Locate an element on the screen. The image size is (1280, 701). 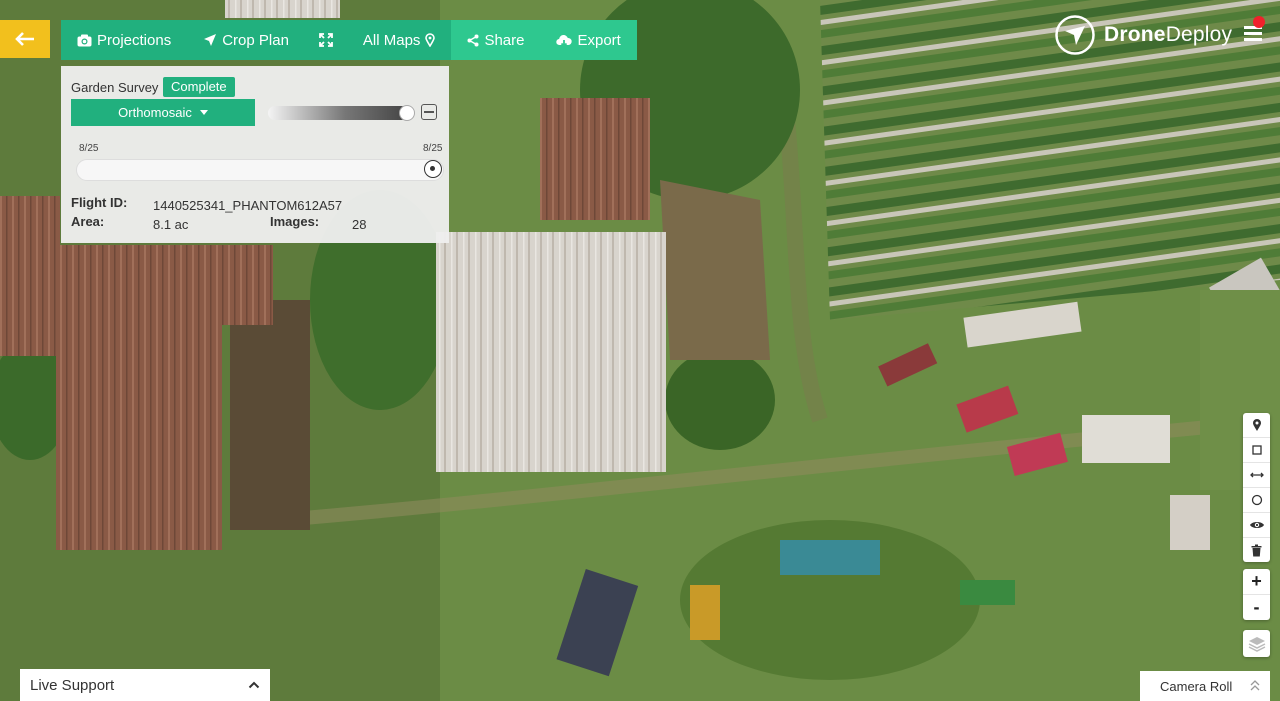
chevron-up-icon is located at coordinates (254, 685).